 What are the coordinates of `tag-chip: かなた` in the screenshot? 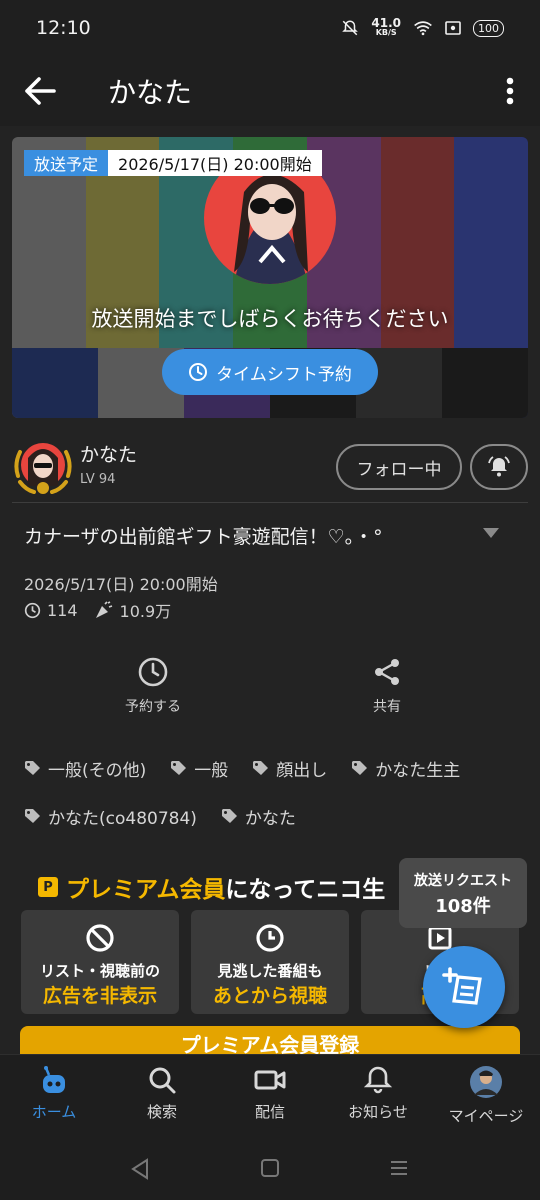 It's located at (258, 816).